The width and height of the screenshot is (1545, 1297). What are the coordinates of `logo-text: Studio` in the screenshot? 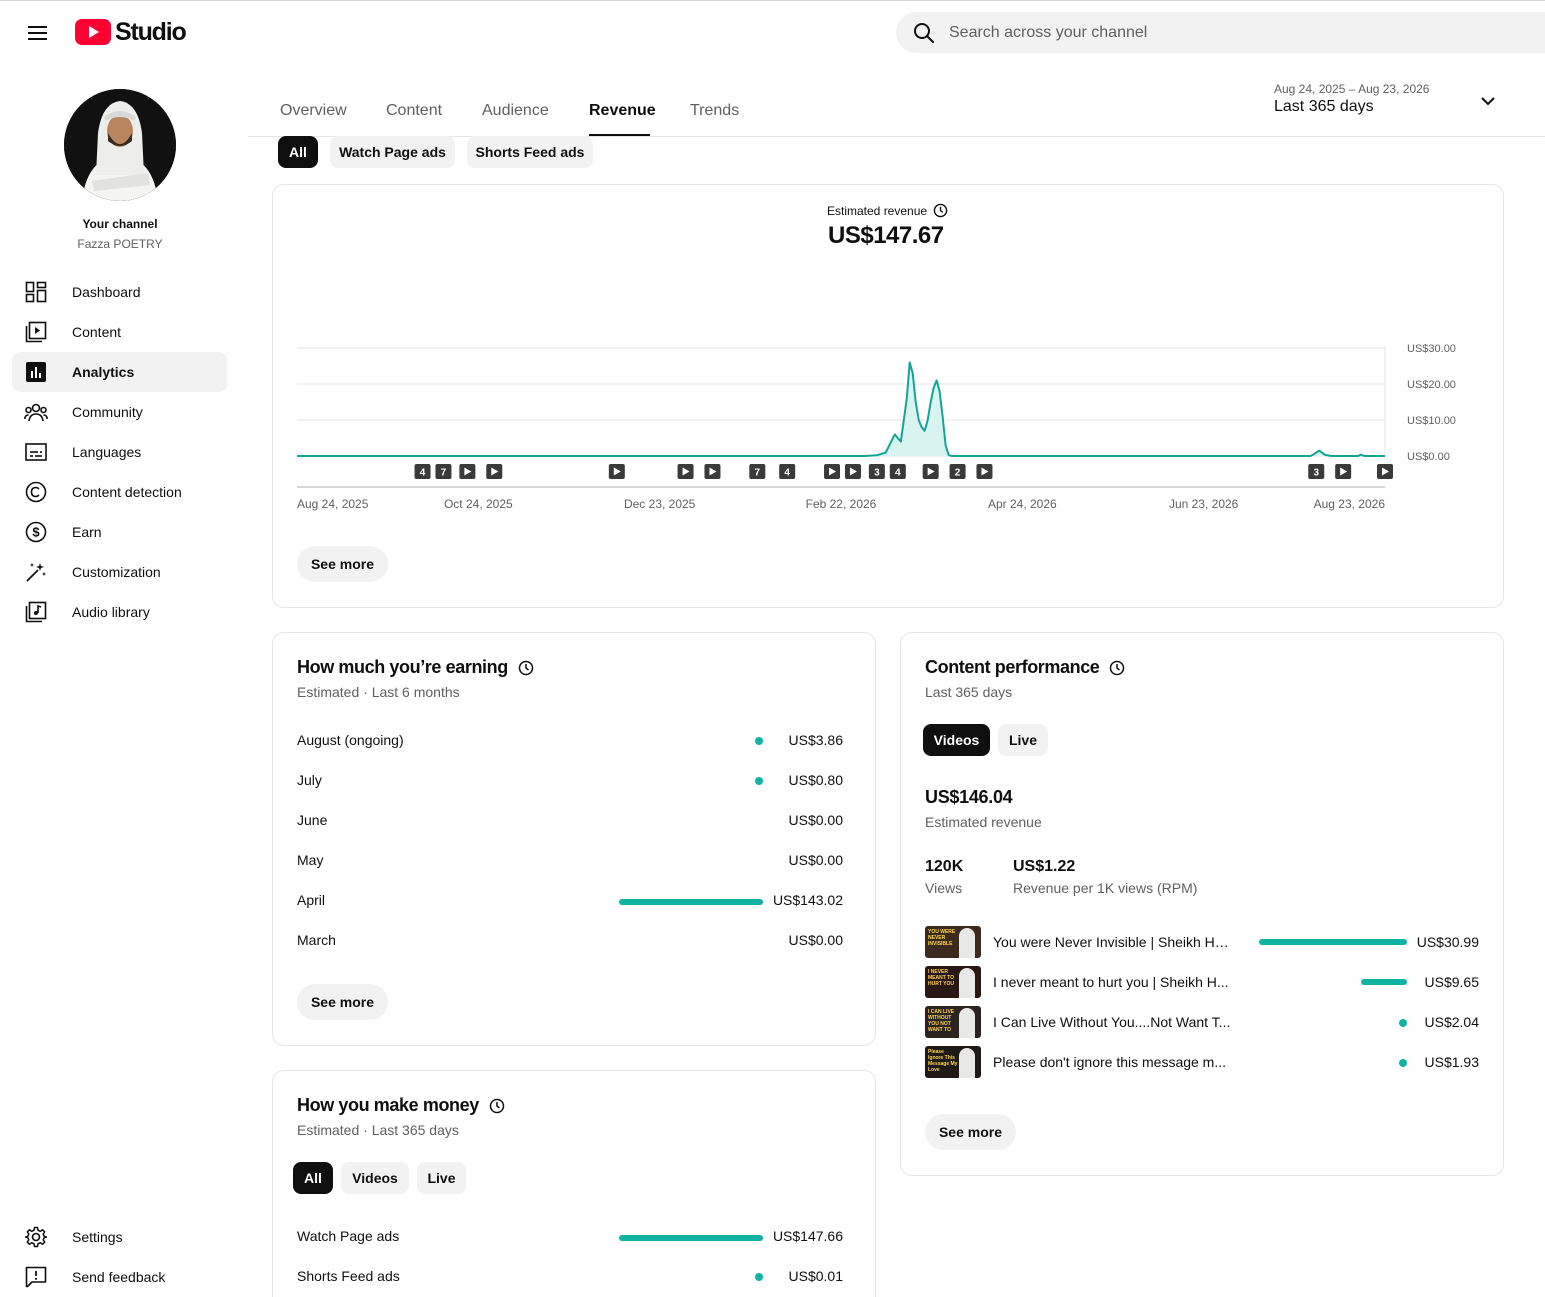 It's located at (151, 31).